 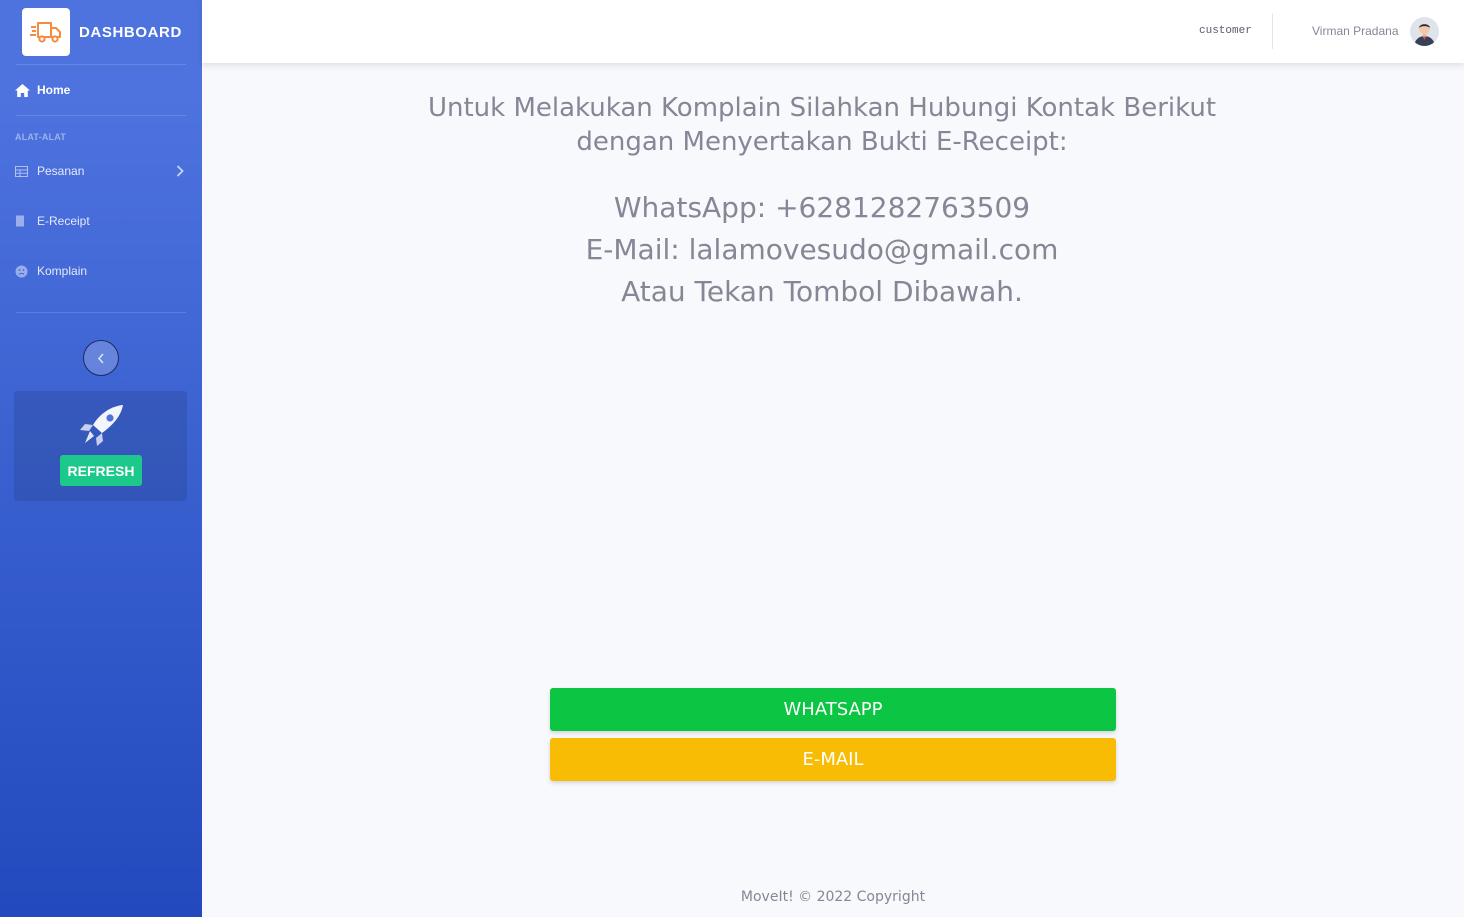 I want to click on sidebar-promo-card: REFRESH, so click(x=100, y=446).